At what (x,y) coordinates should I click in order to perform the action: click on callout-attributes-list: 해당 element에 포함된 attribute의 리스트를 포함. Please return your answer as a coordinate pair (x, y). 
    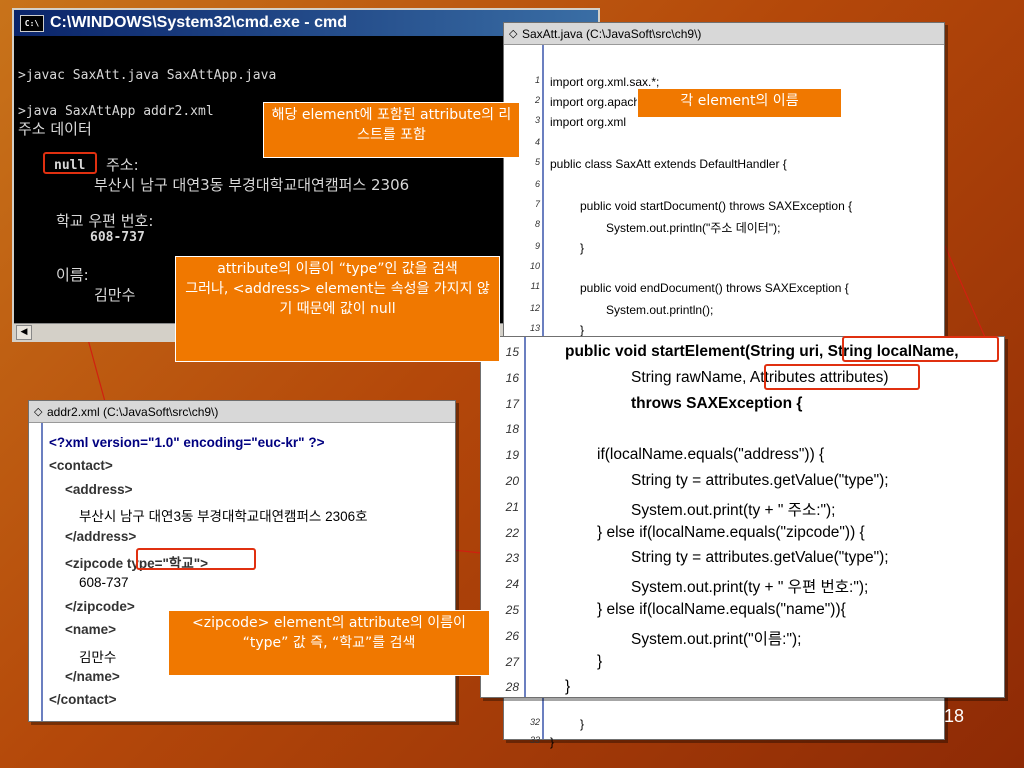
    Looking at the image, I should click on (391, 130).